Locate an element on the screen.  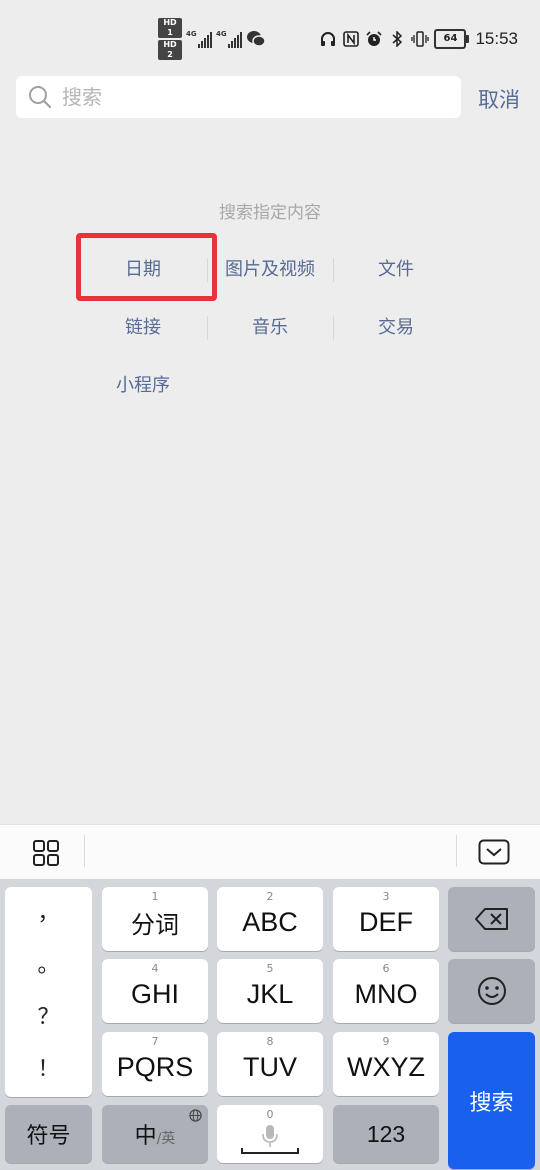
vibrate-icon is located at coordinates (420, 39).